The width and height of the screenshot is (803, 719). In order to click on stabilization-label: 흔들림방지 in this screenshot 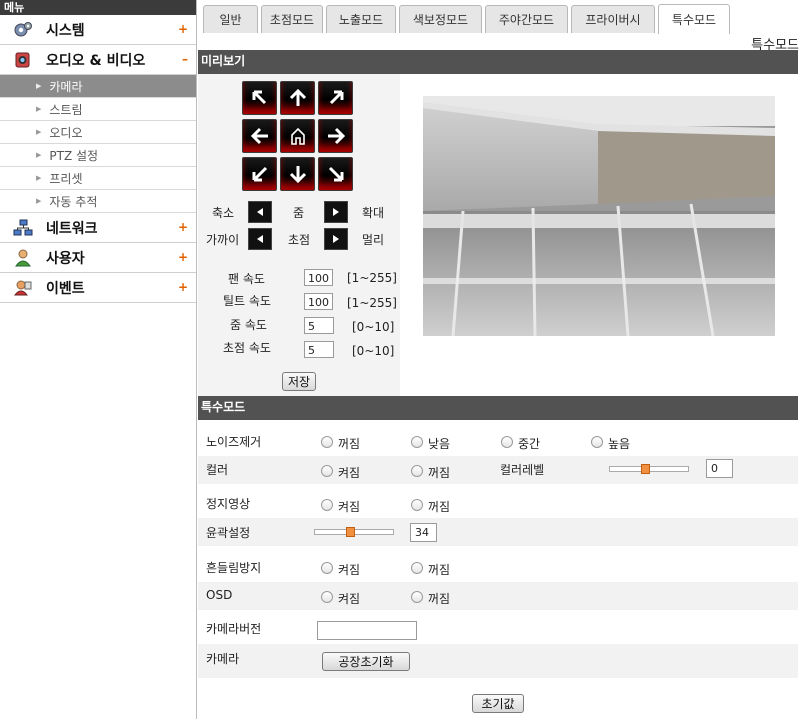, I will do `click(234, 568)`.